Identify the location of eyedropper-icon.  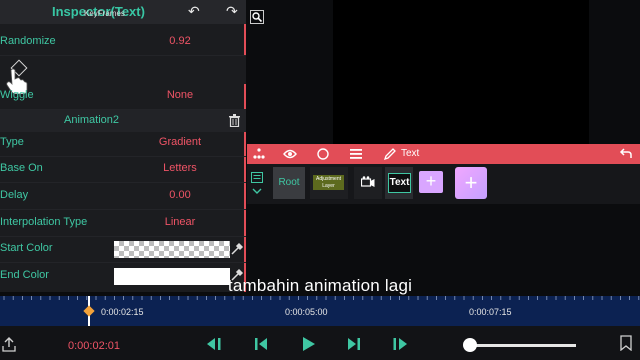
(237, 249).